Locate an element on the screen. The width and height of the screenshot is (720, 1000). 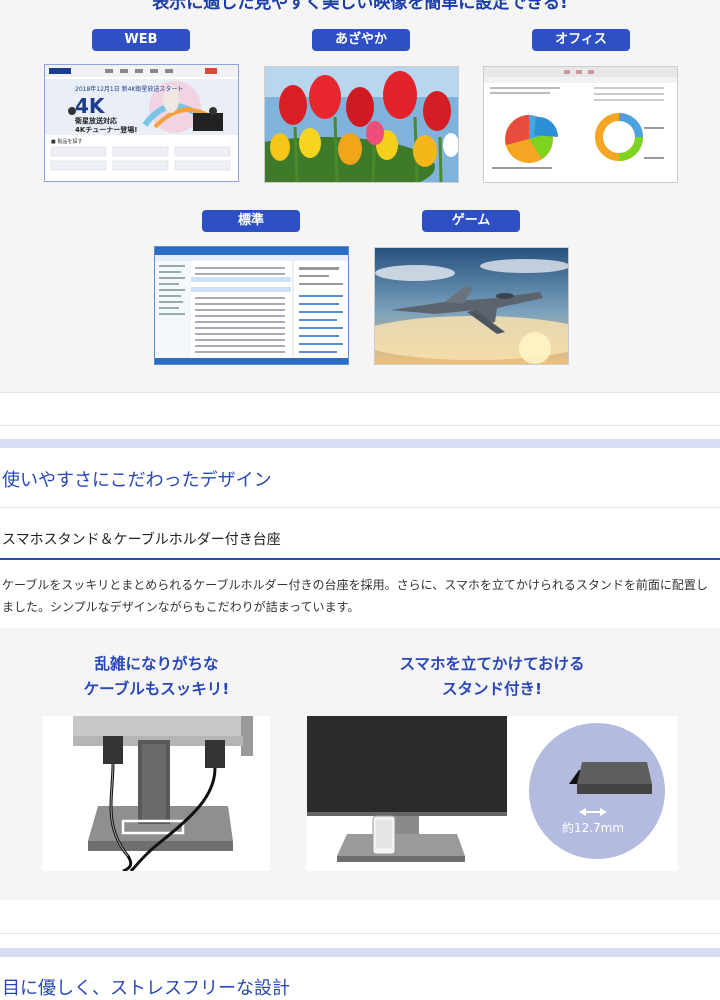
mode-label-game: ゲーム is located at coordinates (471, 221).